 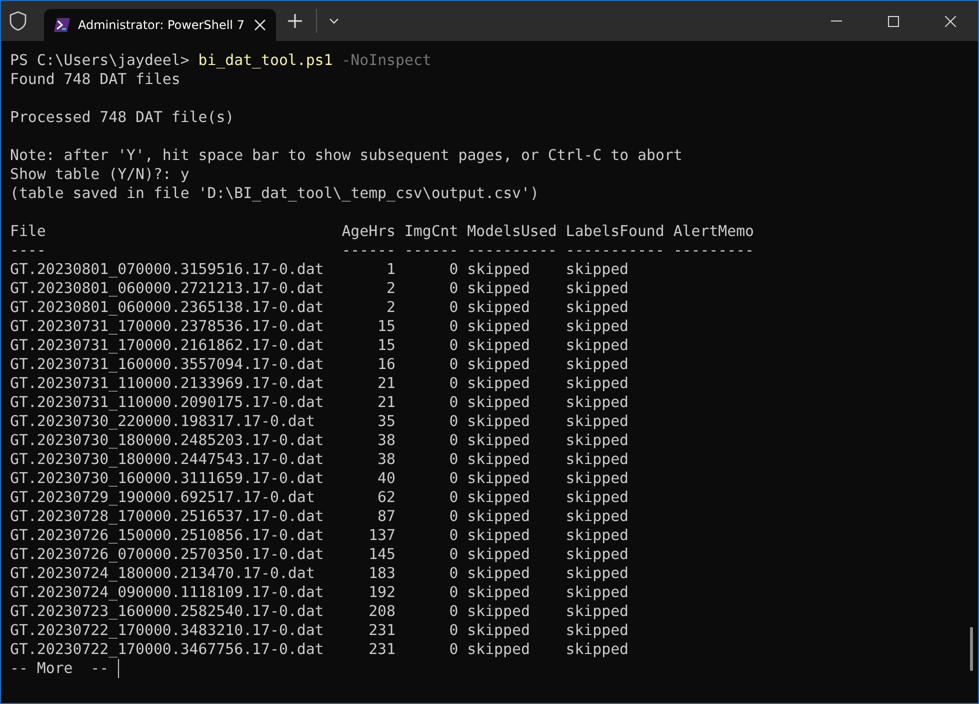 I want to click on command-line: PS C:\Users\jaydeel> bi_dat_tool.ps1 -NoInspect, so click(x=221, y=60).